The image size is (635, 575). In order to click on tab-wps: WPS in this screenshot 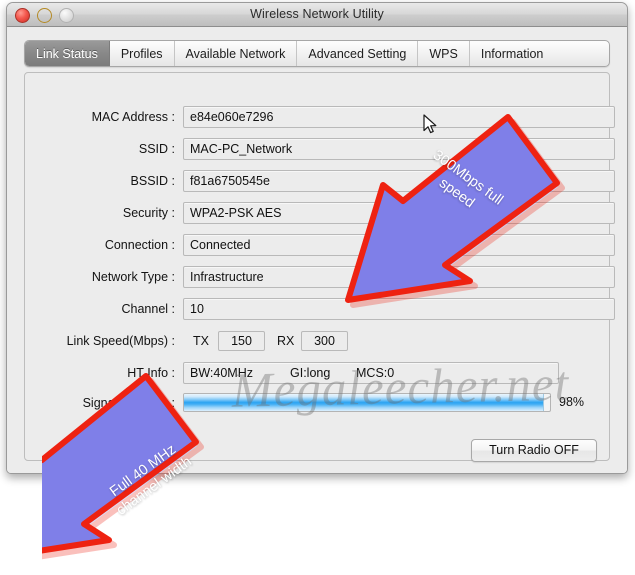, I will do `click(444, 53)`.